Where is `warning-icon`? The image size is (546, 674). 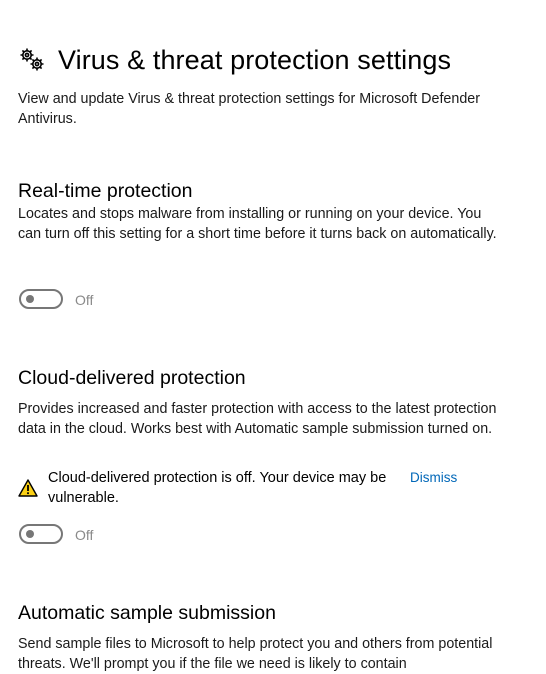
warning-icon is located at coordinates (28, 488).